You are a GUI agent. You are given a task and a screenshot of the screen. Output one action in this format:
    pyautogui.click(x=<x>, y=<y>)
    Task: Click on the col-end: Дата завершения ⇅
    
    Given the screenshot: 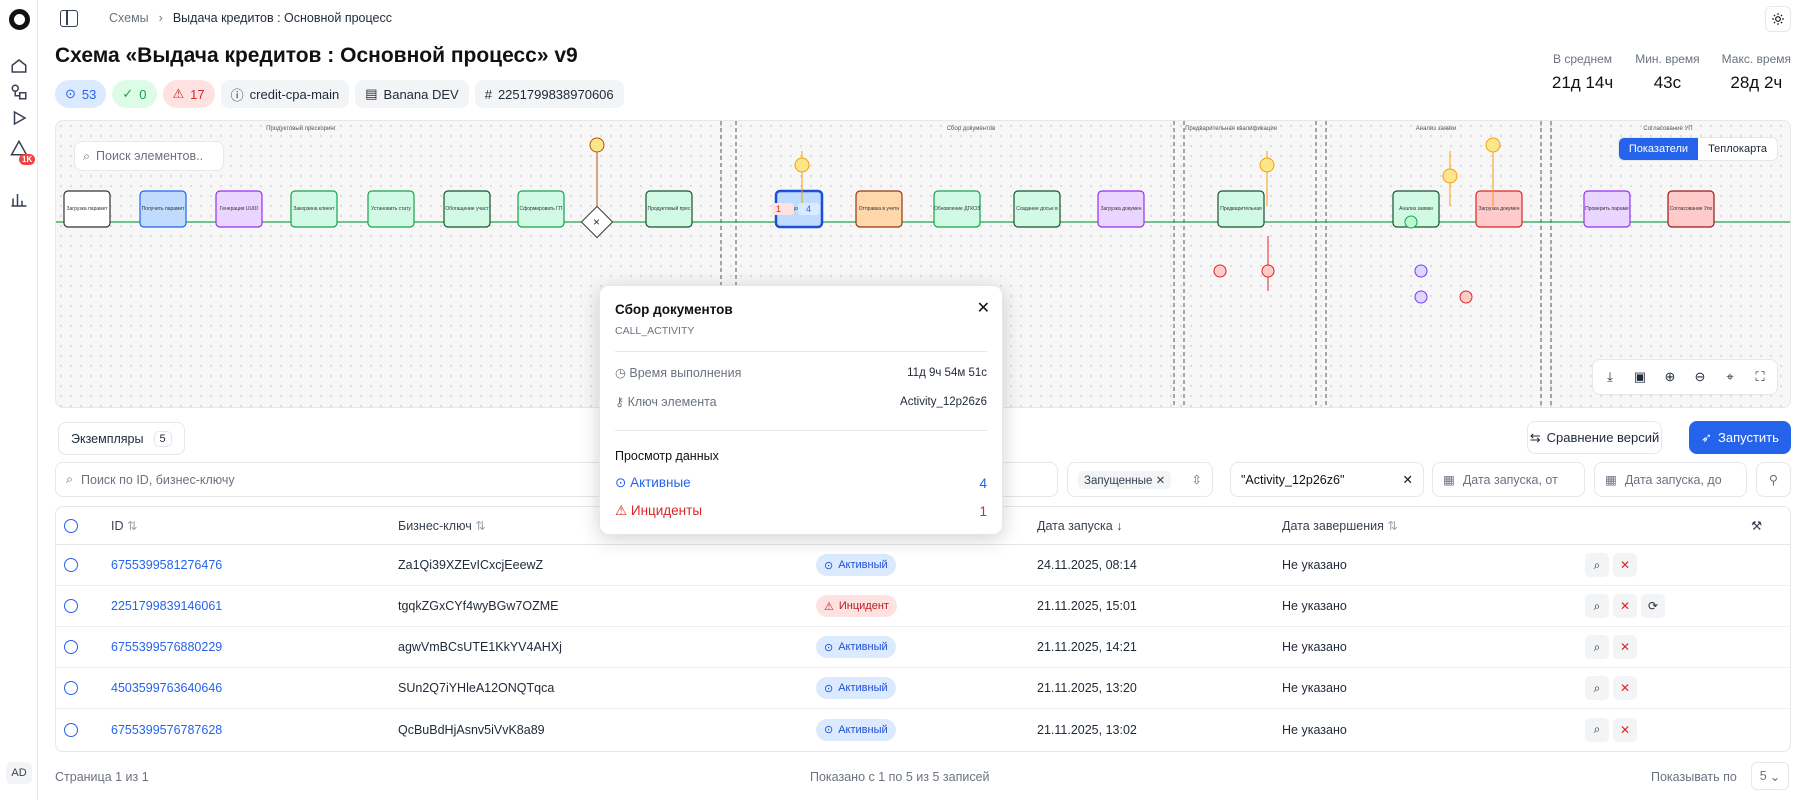 What is the action you would take?
    pyautogui.click(x=1340, y=525)
    